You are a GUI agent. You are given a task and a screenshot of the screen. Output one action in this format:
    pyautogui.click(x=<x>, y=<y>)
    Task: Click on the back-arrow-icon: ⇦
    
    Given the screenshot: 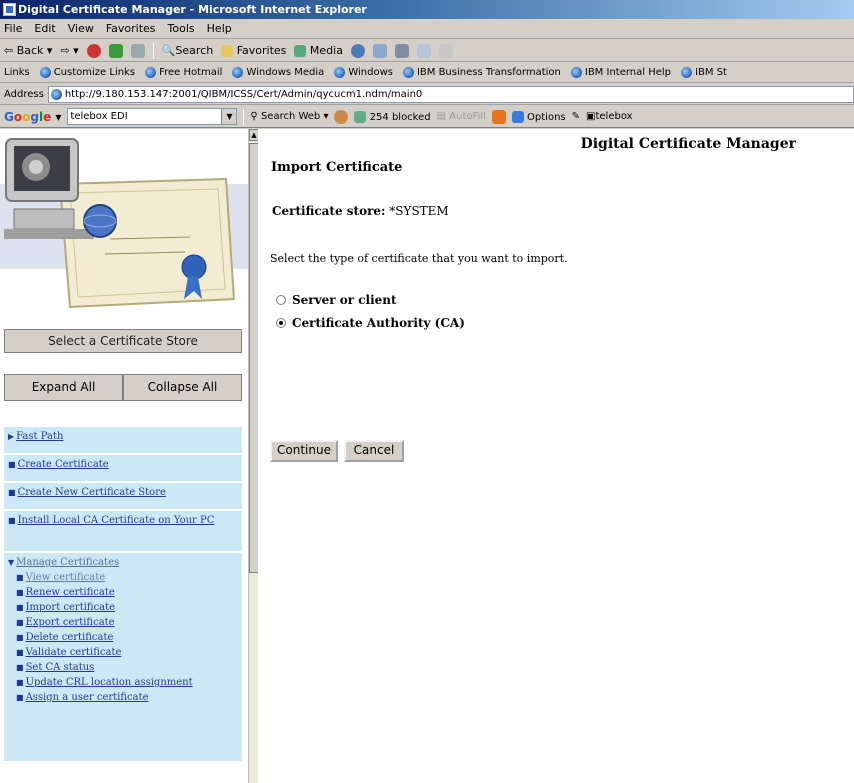 What is the action you would take?
    pyautogui.click(x=9, y=50)
    